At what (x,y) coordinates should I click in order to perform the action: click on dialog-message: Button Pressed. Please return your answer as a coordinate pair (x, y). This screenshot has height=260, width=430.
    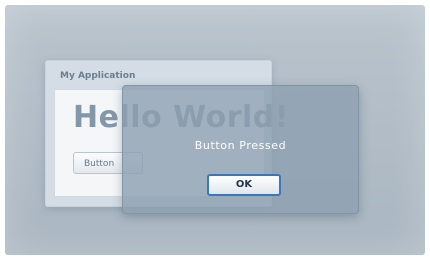
    Looking at the image, I should click on (240, 145).